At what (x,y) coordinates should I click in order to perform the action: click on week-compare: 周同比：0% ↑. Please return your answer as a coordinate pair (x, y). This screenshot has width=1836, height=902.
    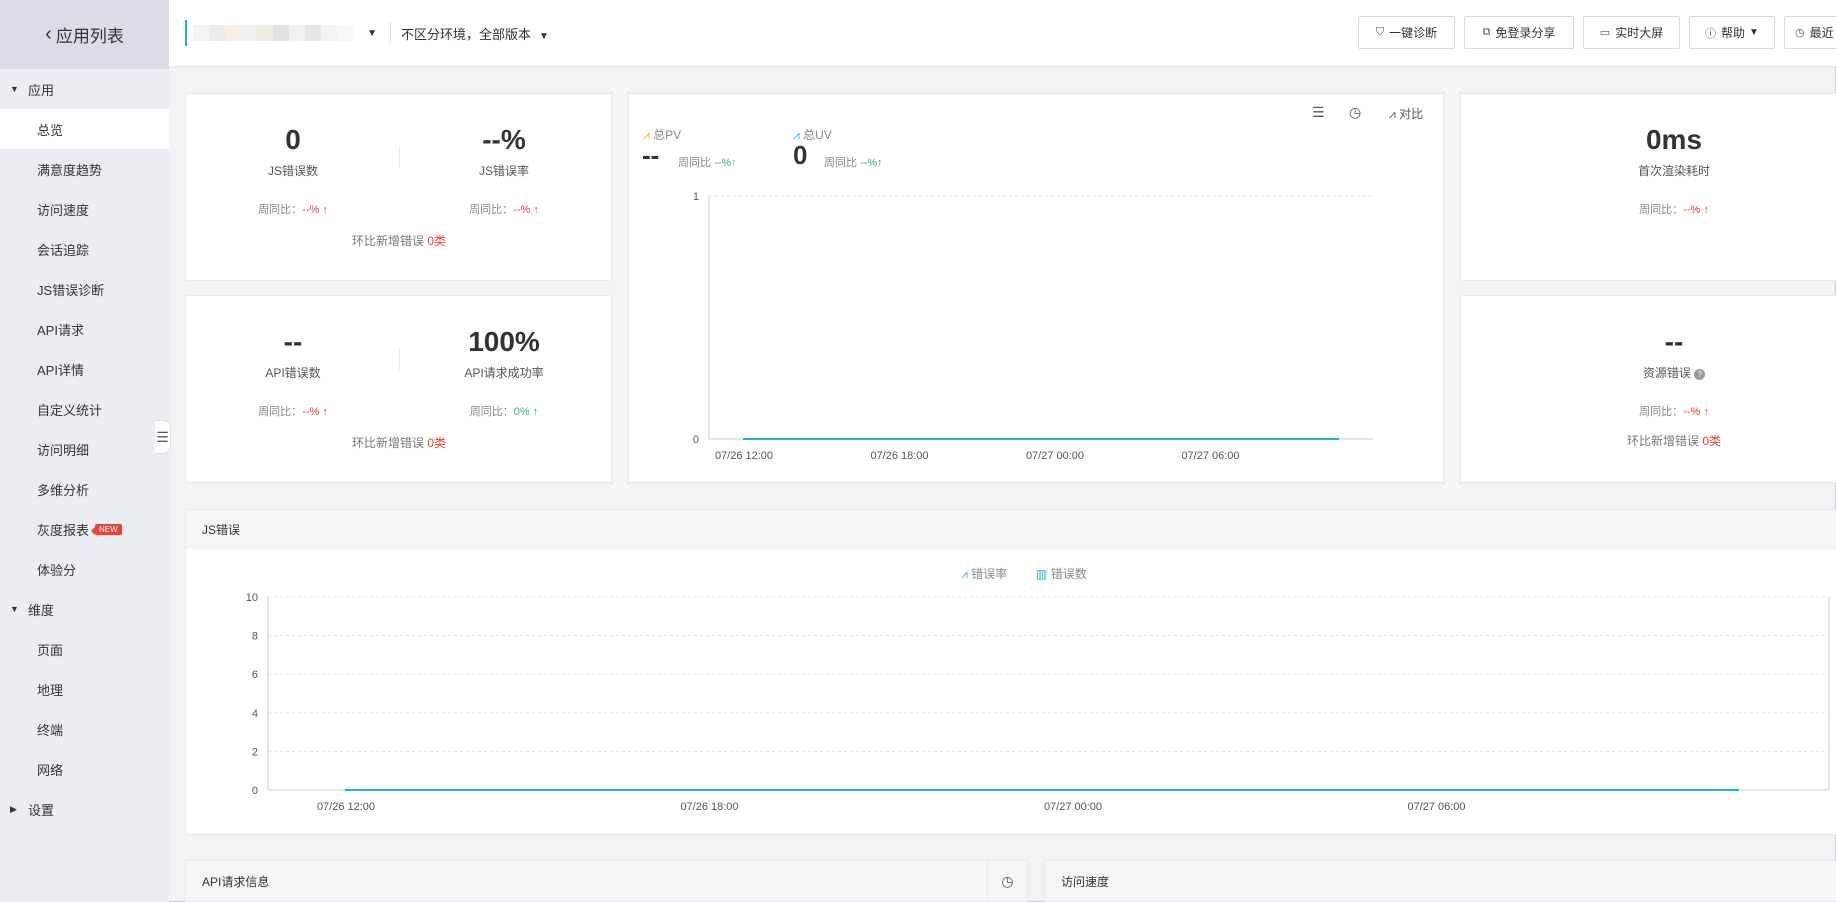
    Looking at the image, I should click on (504, 412).